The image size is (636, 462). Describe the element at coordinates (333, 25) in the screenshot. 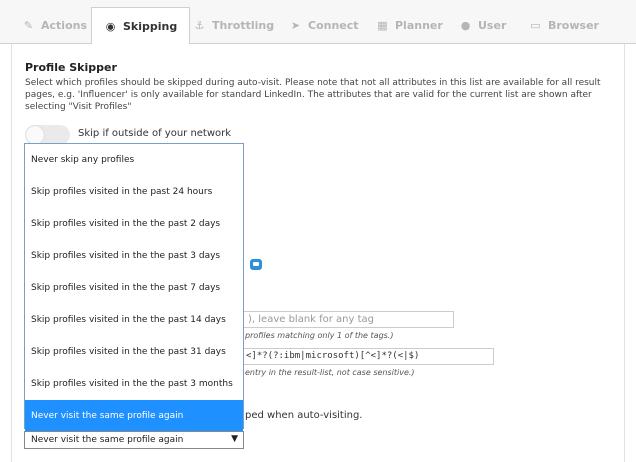

I see `tab-label: Connect` at that location.